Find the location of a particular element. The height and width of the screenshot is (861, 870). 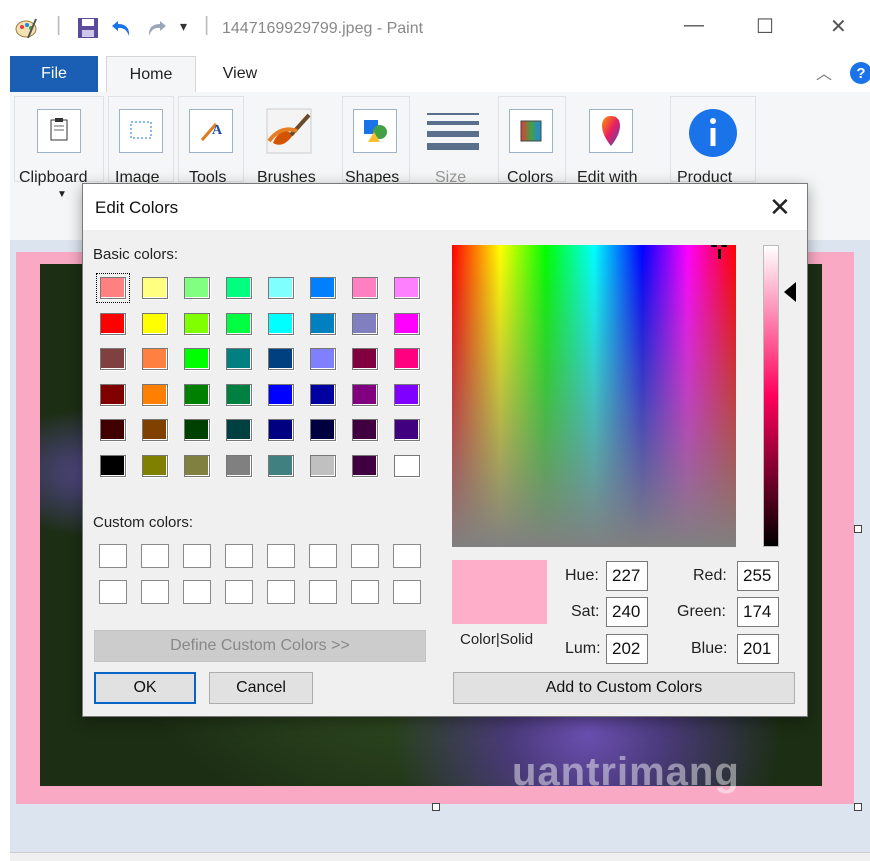

close-button: ✕ is located at coordinates (838, 26).